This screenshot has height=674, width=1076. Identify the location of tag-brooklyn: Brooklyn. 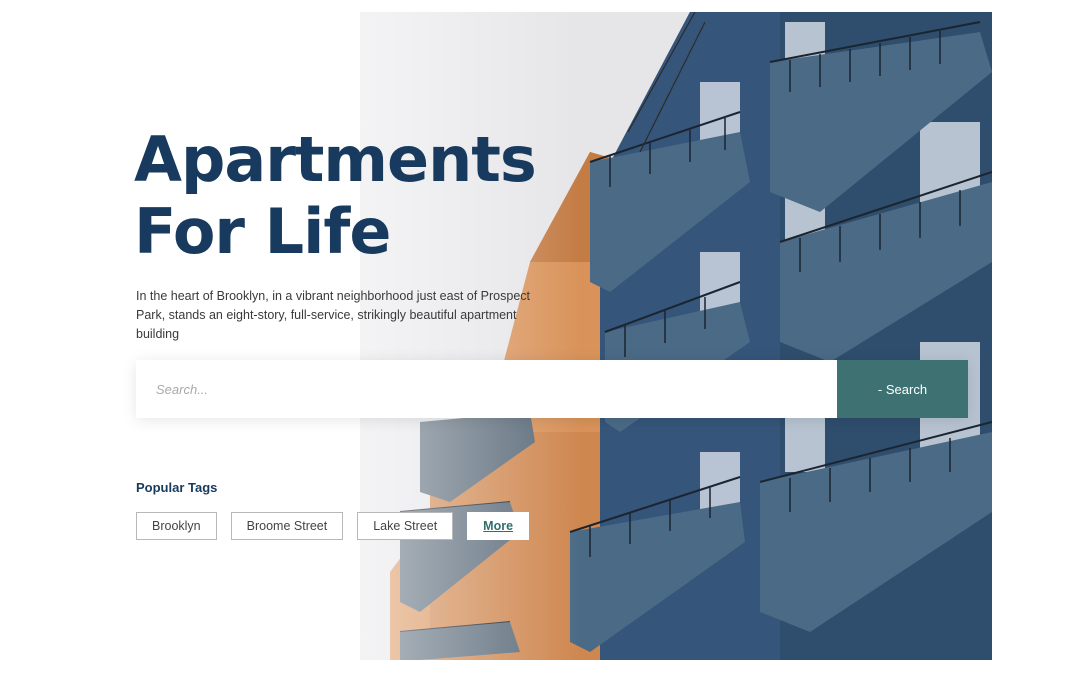
(176, 526).